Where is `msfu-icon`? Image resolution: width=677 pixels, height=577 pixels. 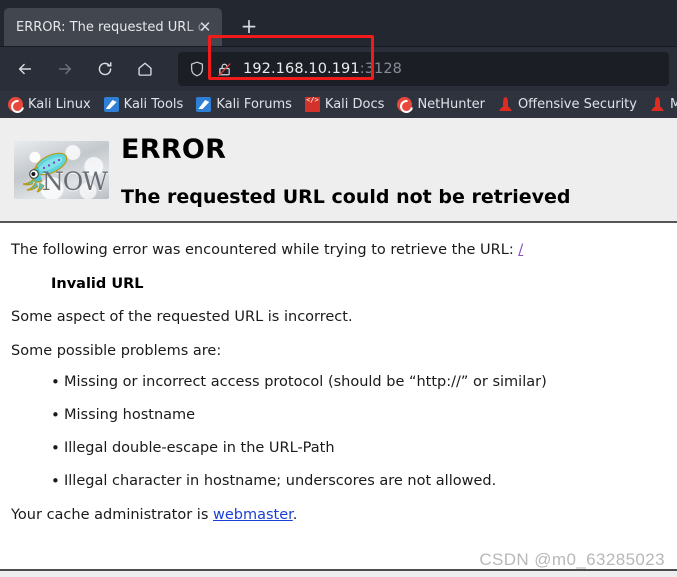
msfu-icon is located at coordinates (657, 104).